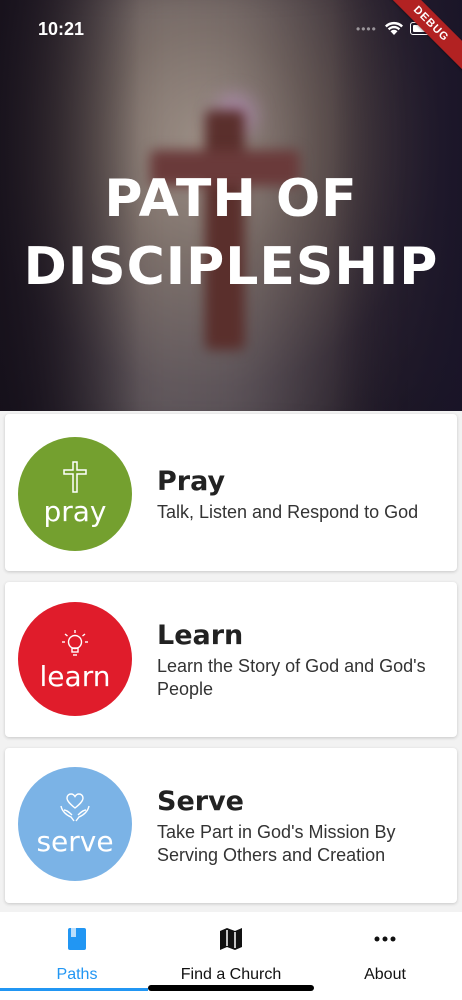  What do you see at coordinates (200, 801) in the screenshot?
I see `serve-title: Serve` at bounding box center [200, 801].